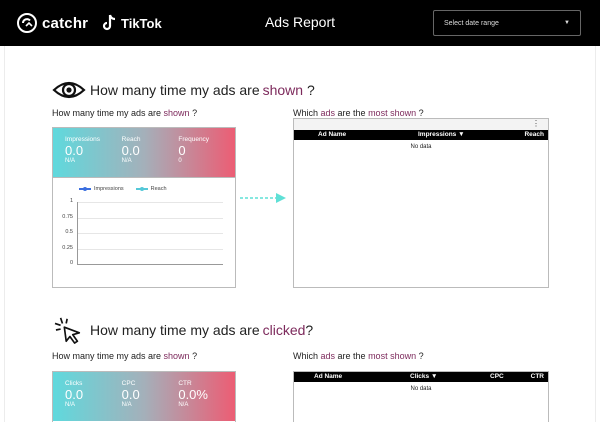 The image size is (600, 422). I want to click on section-clicked-heading-accent: clicked, so click(284, 330).